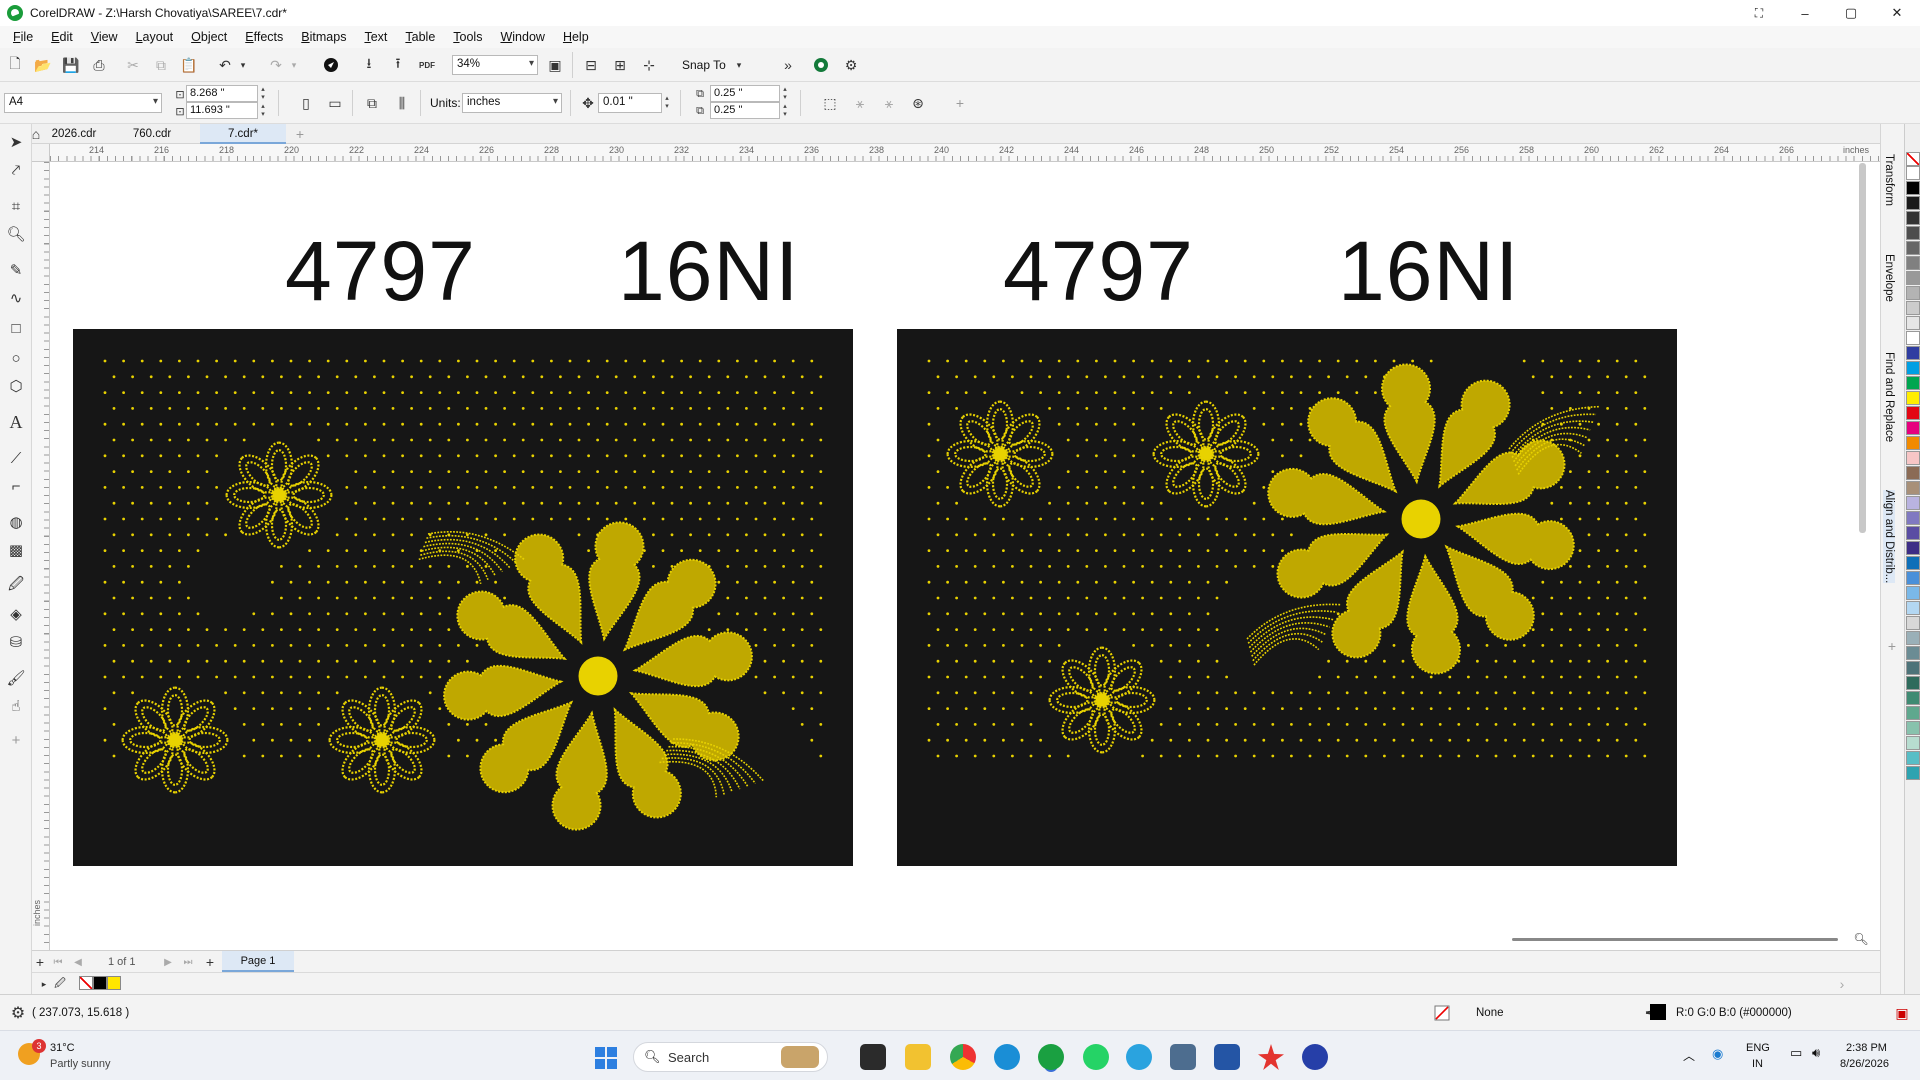 The image size is (1920, 1080). I want to click on home-icon: ⌂, so click(36, 134).